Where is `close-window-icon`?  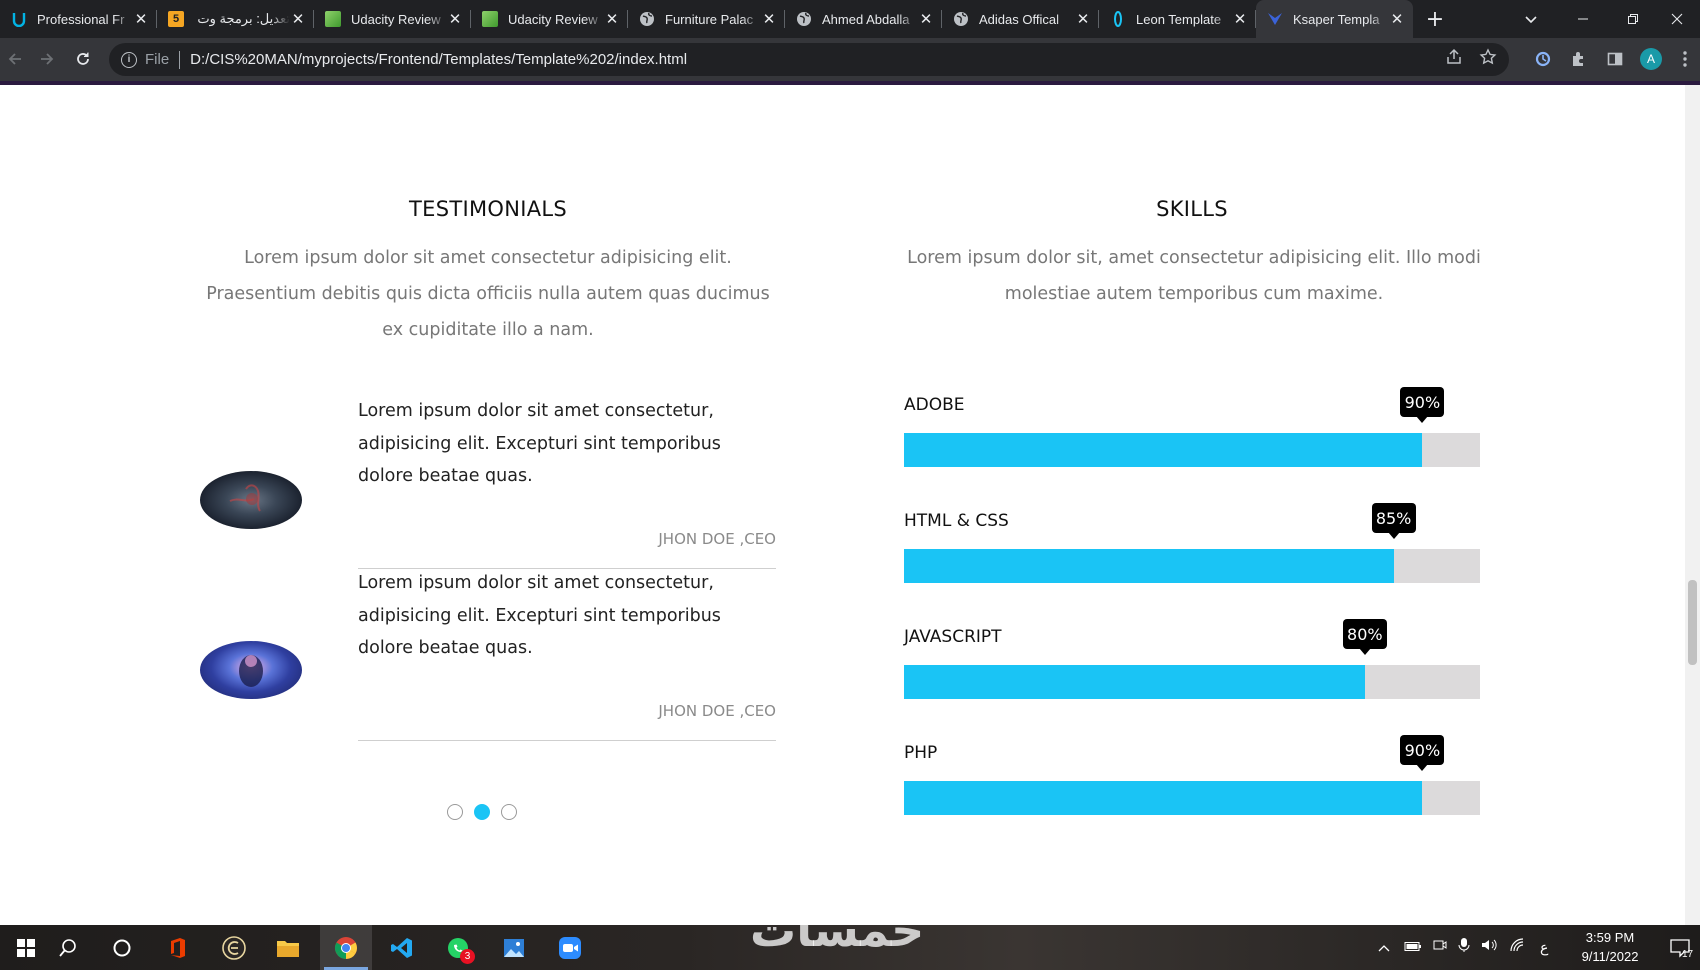
close-window-icon is located at coordinates (1677, 19).